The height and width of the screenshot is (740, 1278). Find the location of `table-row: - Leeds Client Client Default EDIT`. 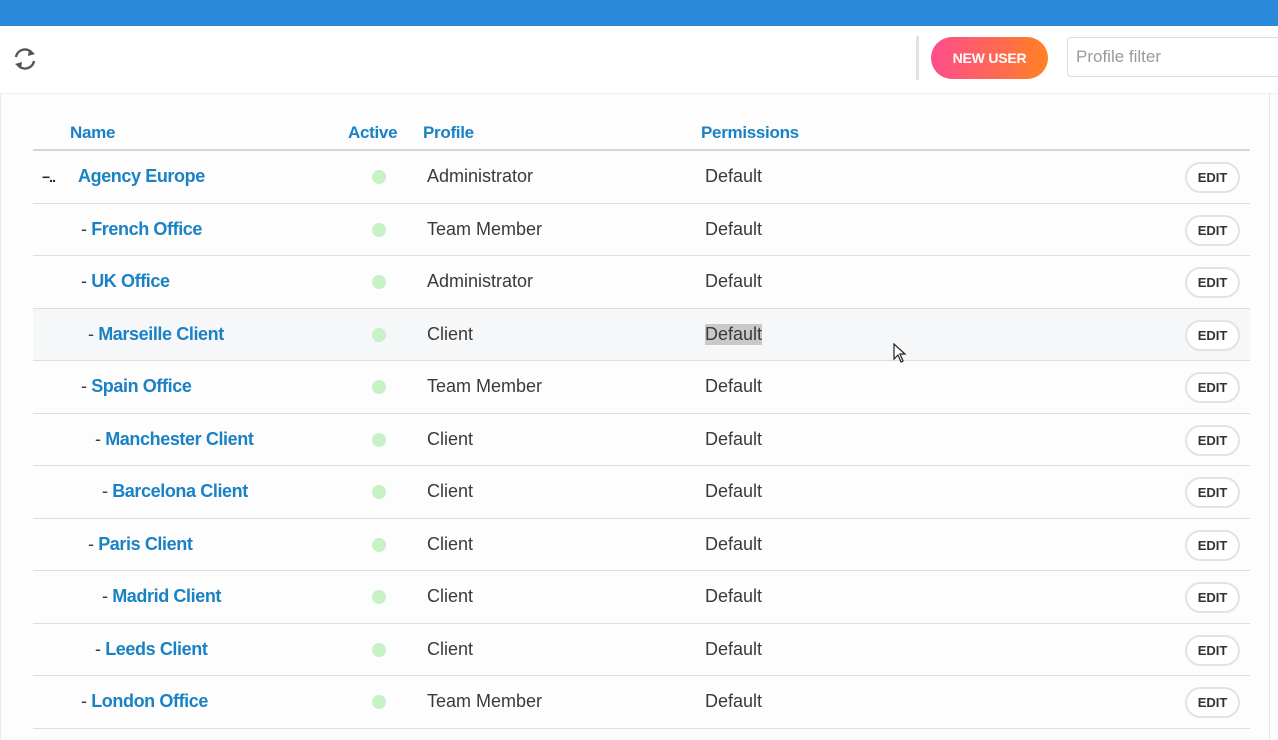

table-row: - Leeds Client Client Default EDIT is located at coordinates (641, 650).